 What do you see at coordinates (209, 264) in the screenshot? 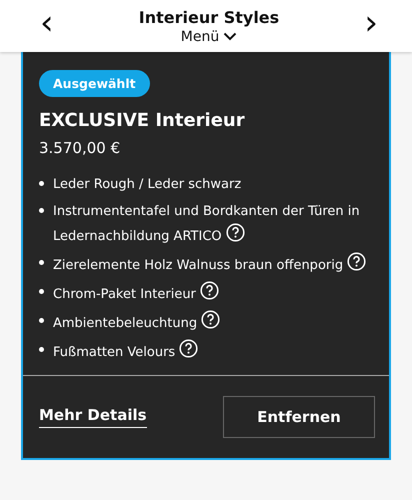
I see `feature-text: Zierelemente Holz Walnuss braun offenporig` at bounding box center [209, 264].